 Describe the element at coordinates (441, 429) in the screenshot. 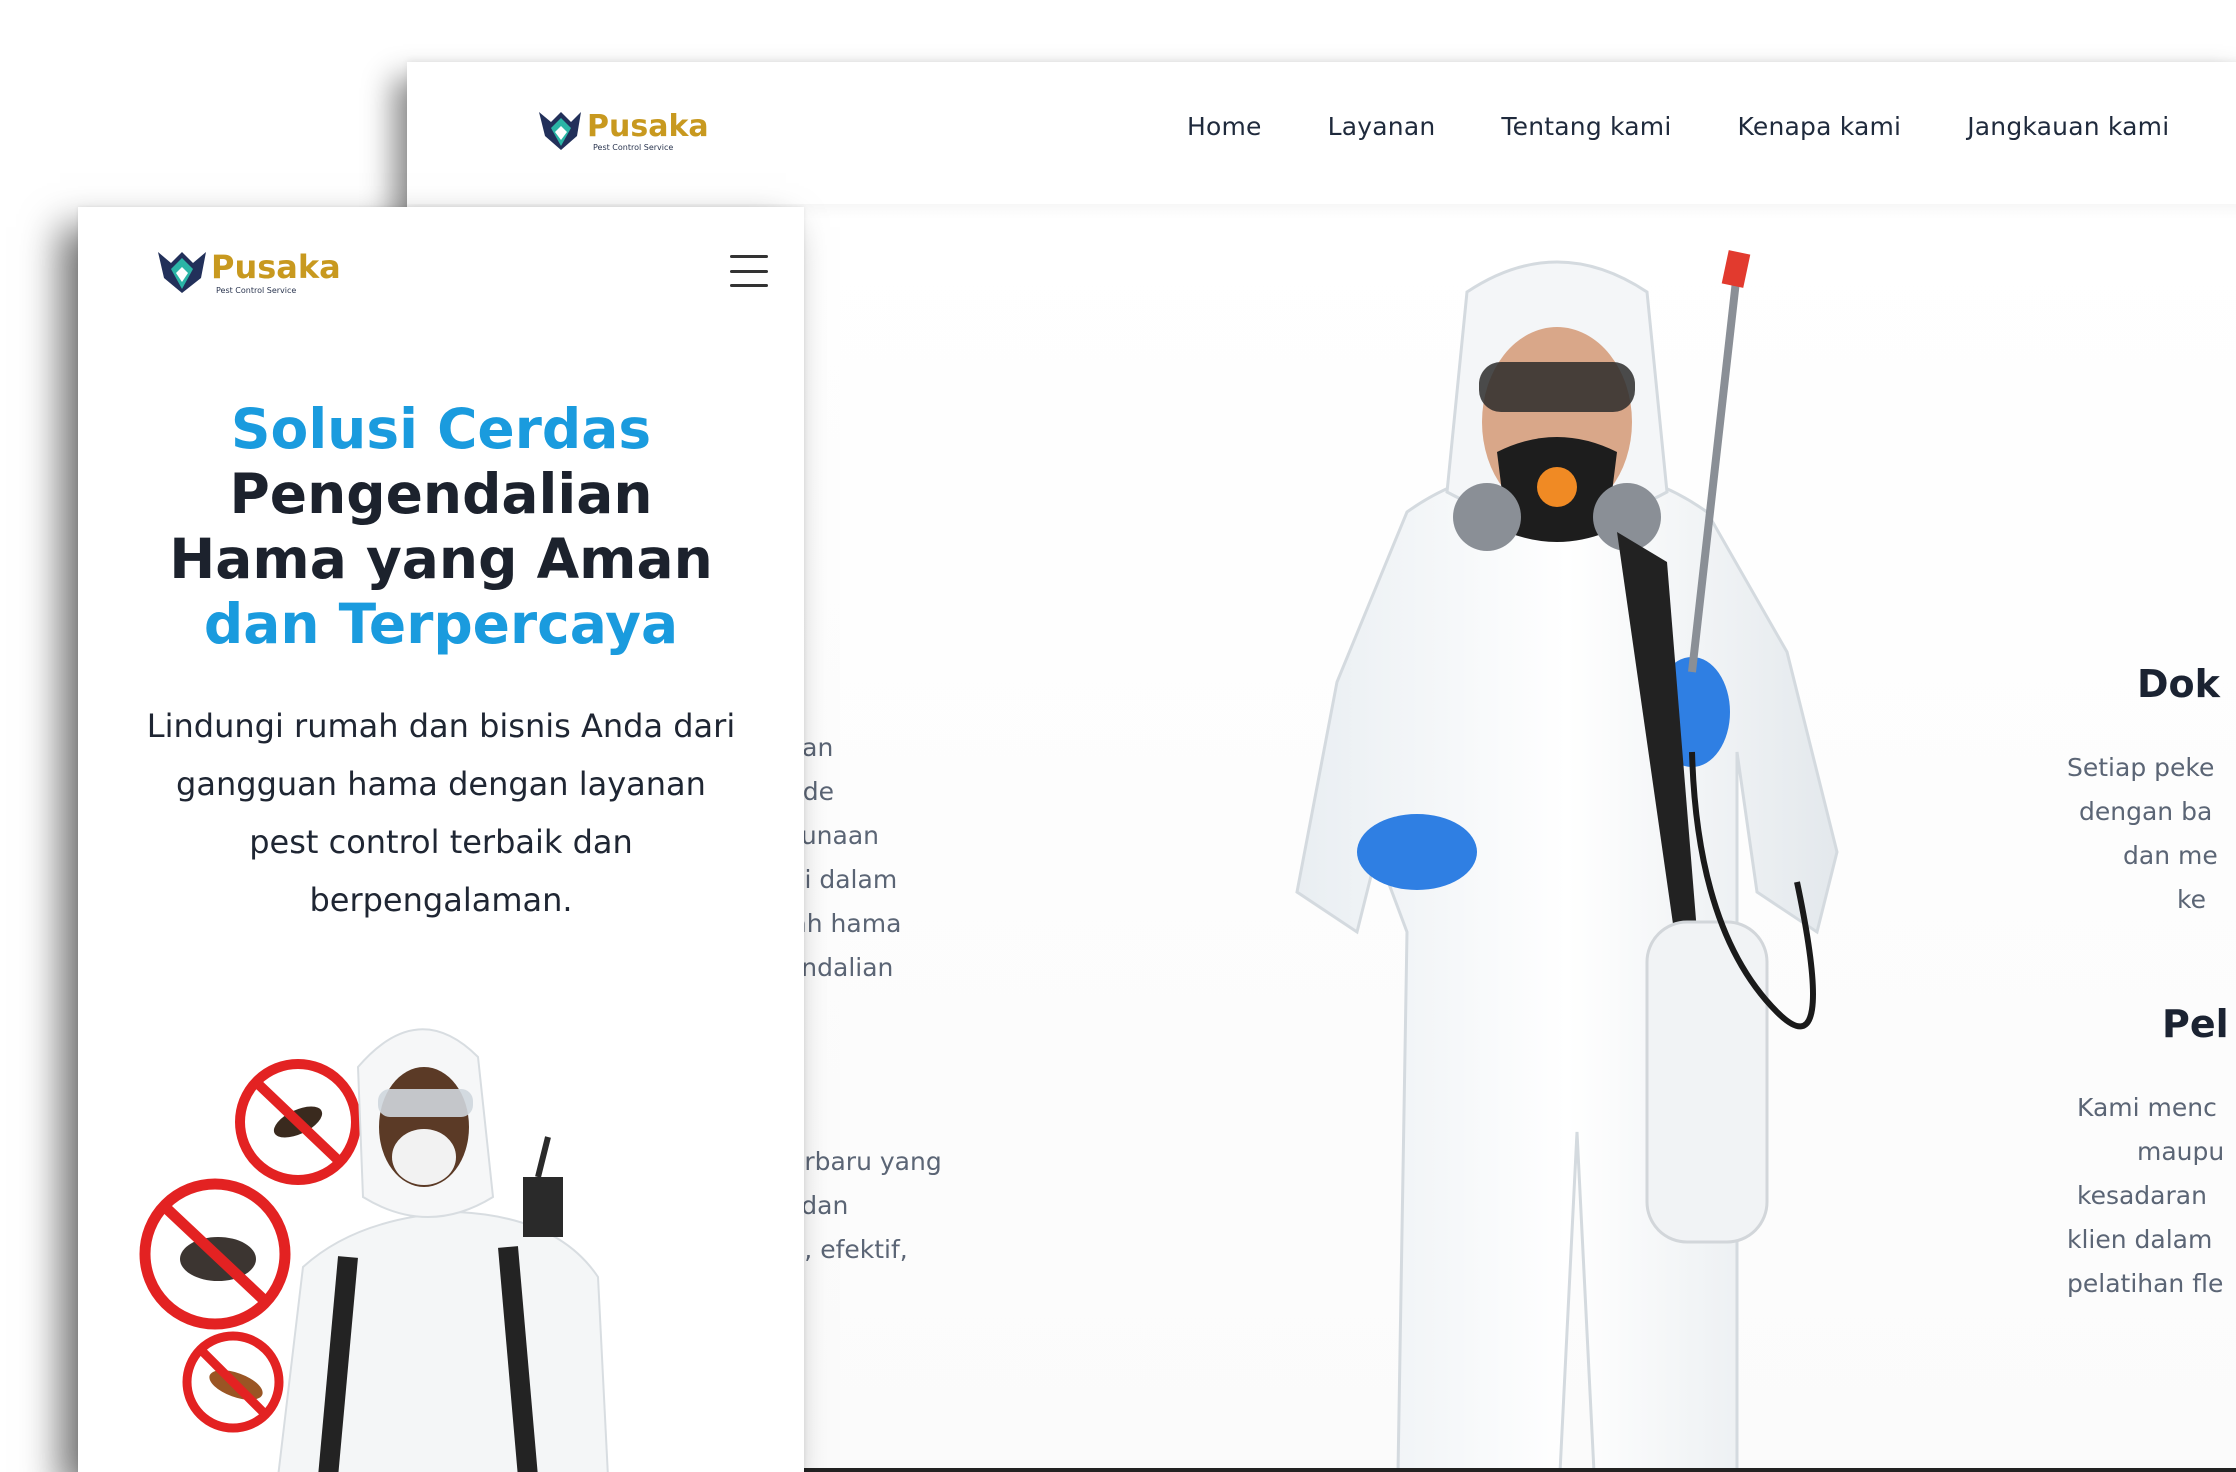

I see `headline-line: Solusi Cerdas` at that location.